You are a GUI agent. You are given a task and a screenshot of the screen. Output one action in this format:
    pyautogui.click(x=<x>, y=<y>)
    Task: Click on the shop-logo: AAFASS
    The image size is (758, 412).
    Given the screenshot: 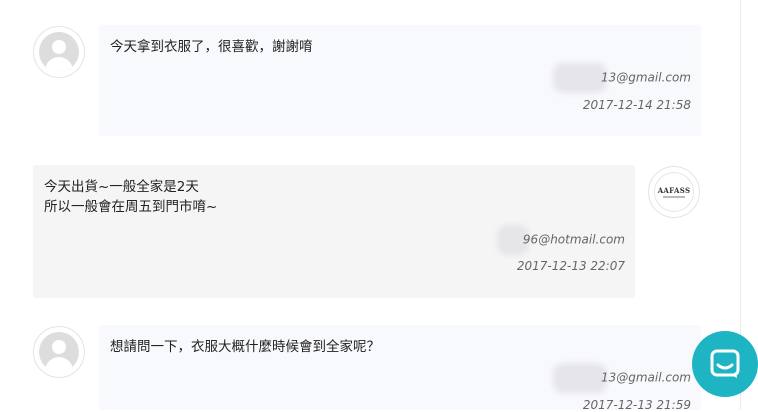 What is the action you would take?
    pyautogui.click(x=674, y=192)
    